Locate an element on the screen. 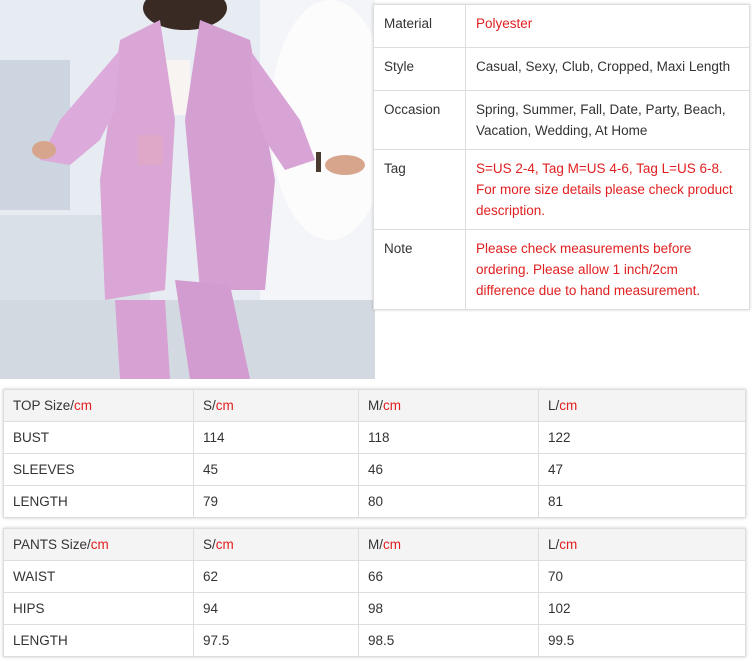  size-header-label: PANTS Size/ is located at coordinates (52, 544).